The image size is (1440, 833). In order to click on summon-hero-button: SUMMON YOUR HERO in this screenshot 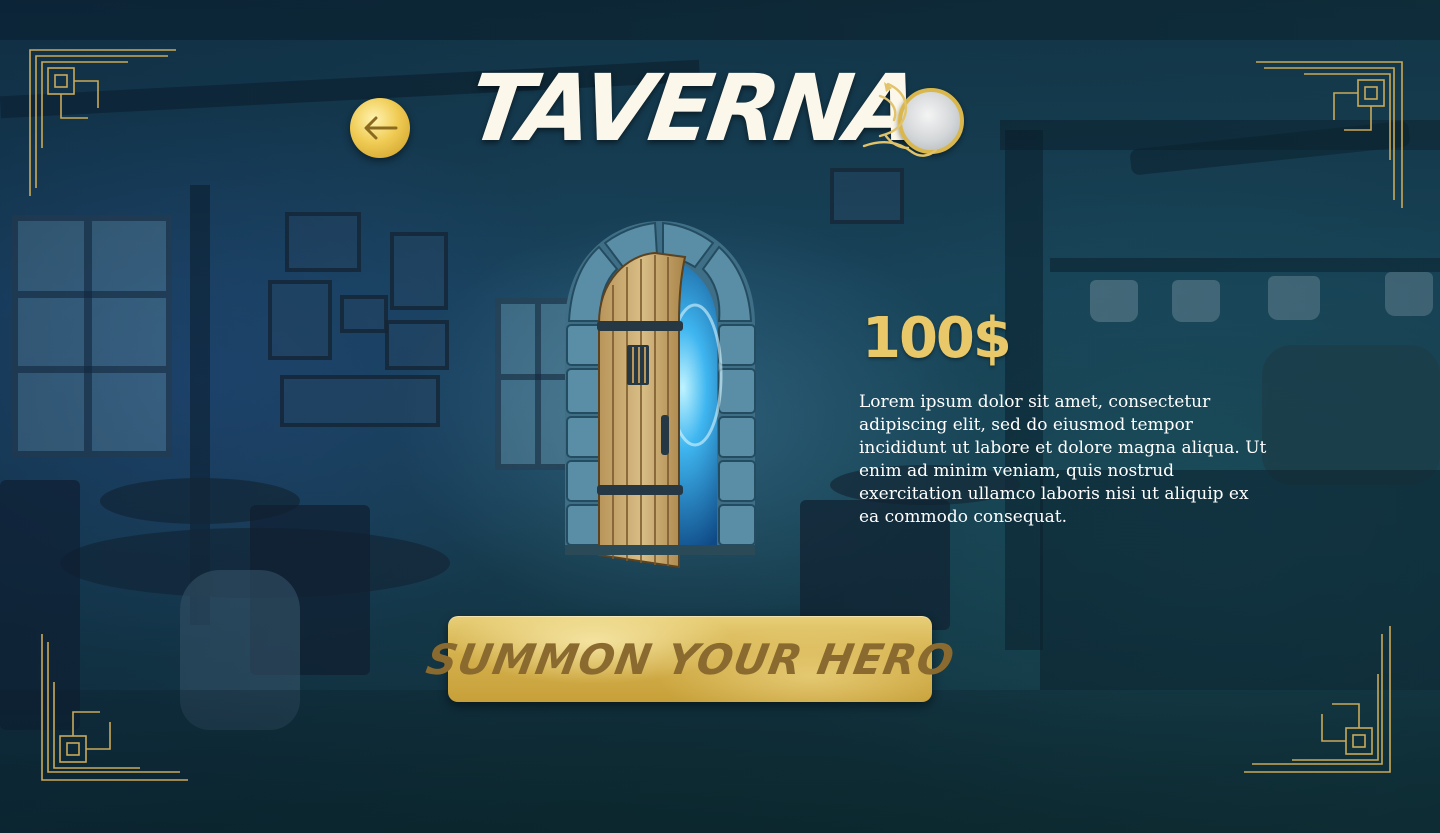, I will do `click(690, 659)`.